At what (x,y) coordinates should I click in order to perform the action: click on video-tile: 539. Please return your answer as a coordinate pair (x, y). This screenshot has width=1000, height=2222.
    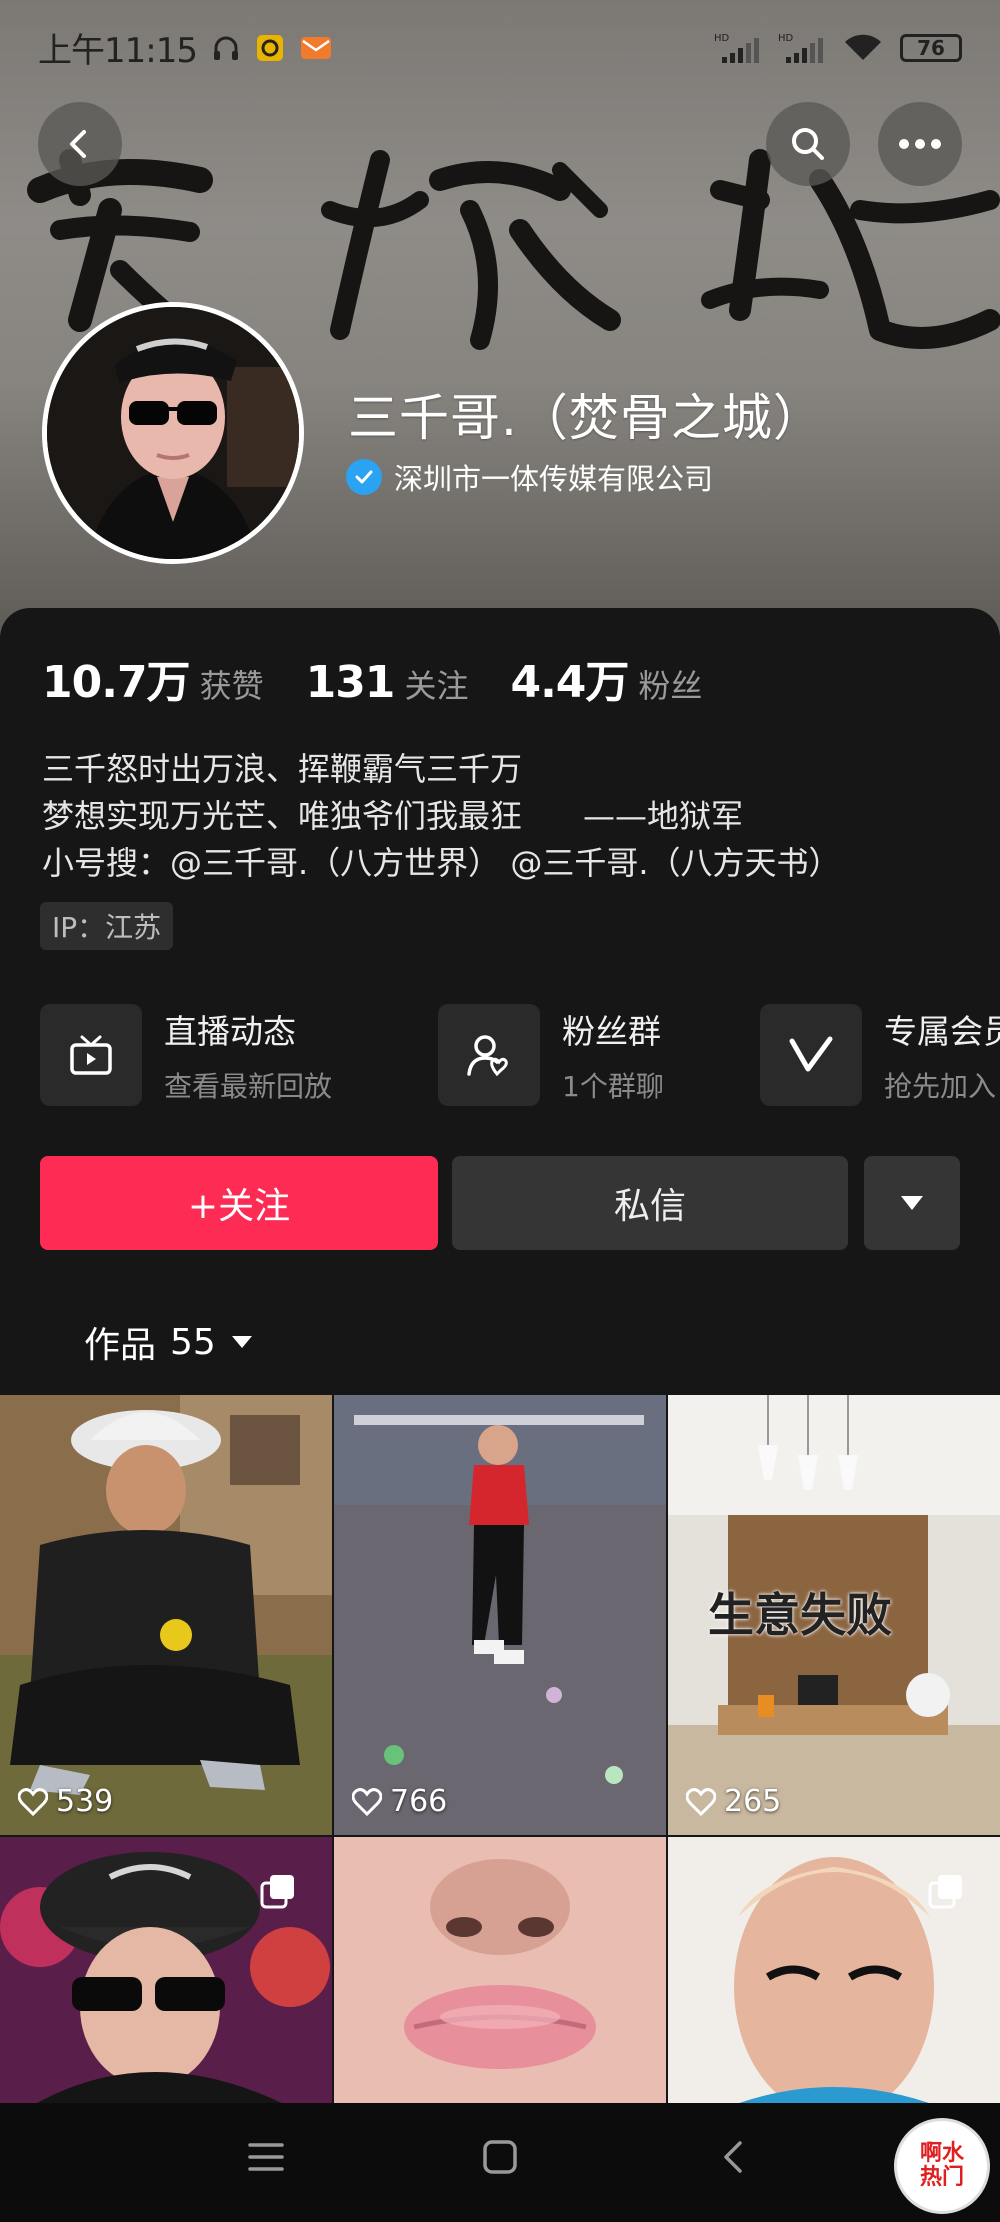
    Looking at the image, I should click on (166, 1615).